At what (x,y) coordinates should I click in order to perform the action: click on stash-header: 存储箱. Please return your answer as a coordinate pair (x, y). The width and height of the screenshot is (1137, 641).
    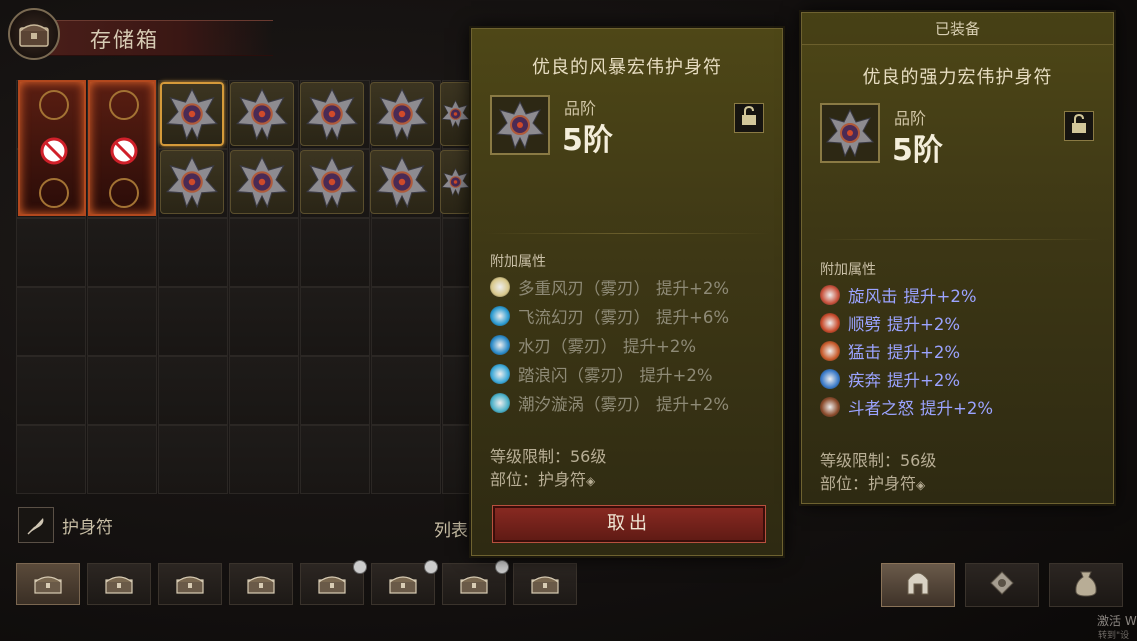
    Looking at the image, I should click on (140, 34).